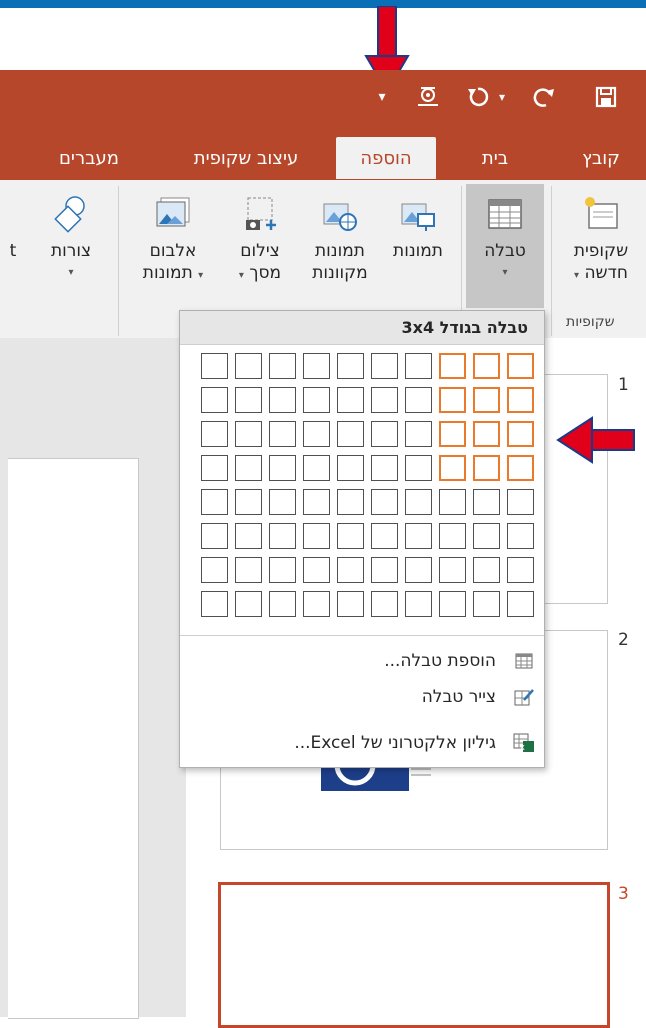 The image size is (646, 1028). I want to click on table-size-grid, so click(364, 489).